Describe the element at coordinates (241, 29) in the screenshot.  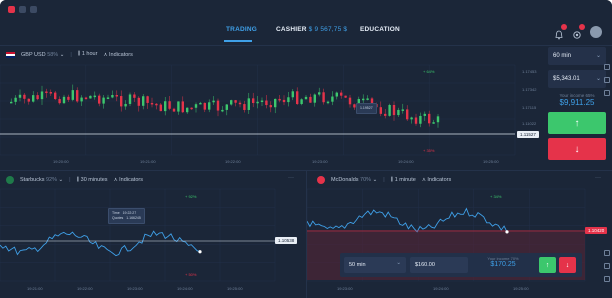
I see `nav-trading: TRADING` at that location.